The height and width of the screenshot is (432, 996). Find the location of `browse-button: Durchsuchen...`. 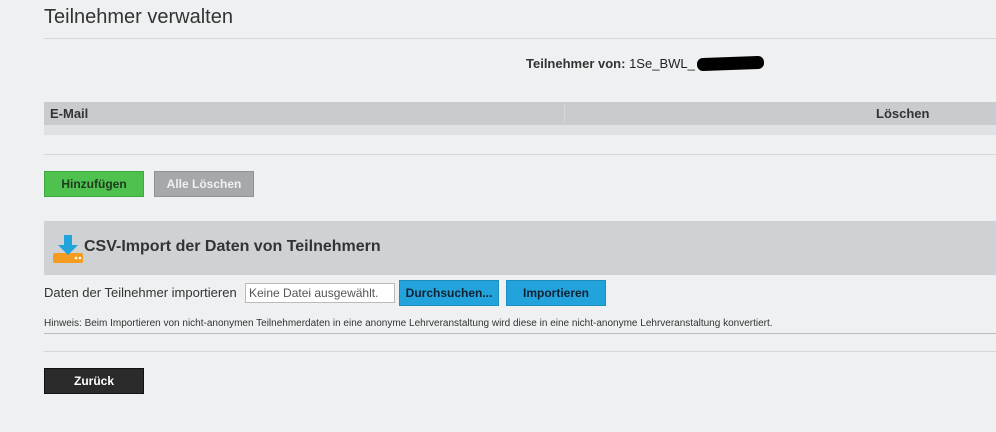

browse-button: Durchsuchen... is located at coordinates (449, 293).